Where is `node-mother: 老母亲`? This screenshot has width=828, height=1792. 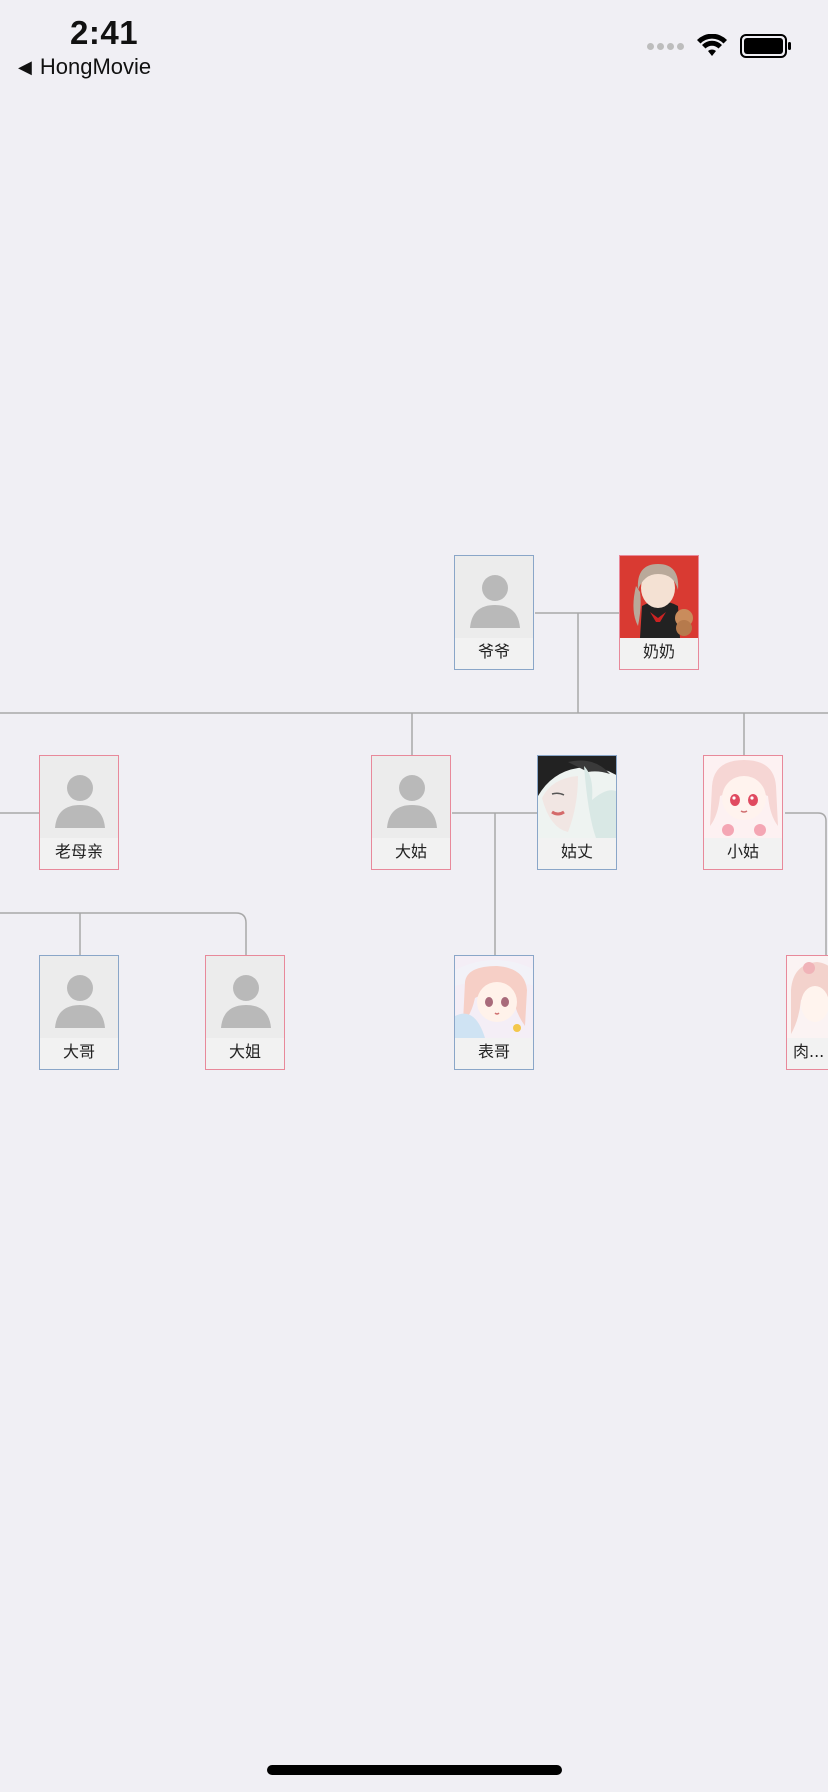
node-mother: 老母亲 is located at coordinates (79, 812).